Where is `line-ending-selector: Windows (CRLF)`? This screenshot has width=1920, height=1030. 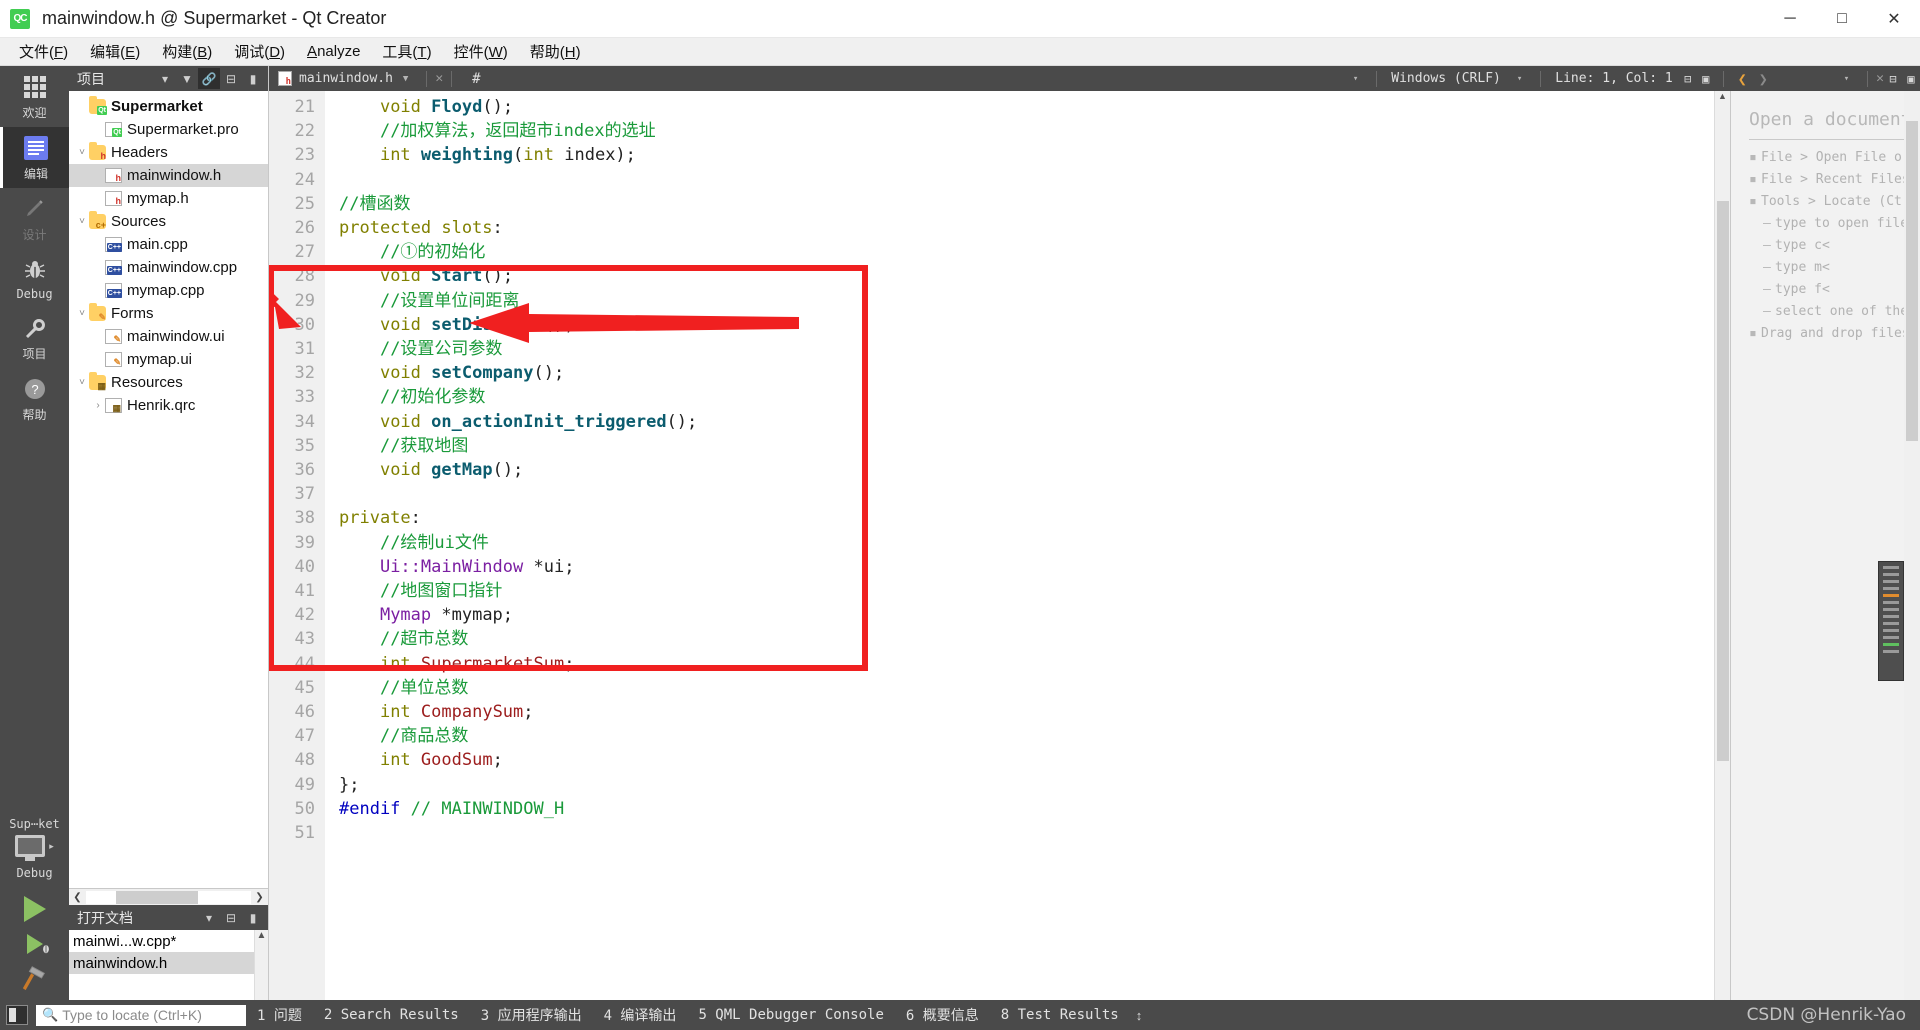
line-ending-selector: Windows (CRLF) is located at coordinates (1446, 78).